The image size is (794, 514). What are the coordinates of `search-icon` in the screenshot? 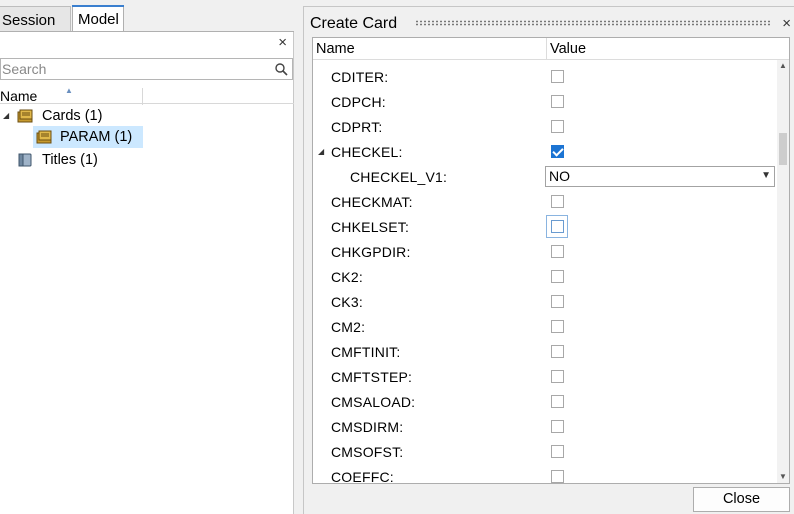 It's located at (281, 69).